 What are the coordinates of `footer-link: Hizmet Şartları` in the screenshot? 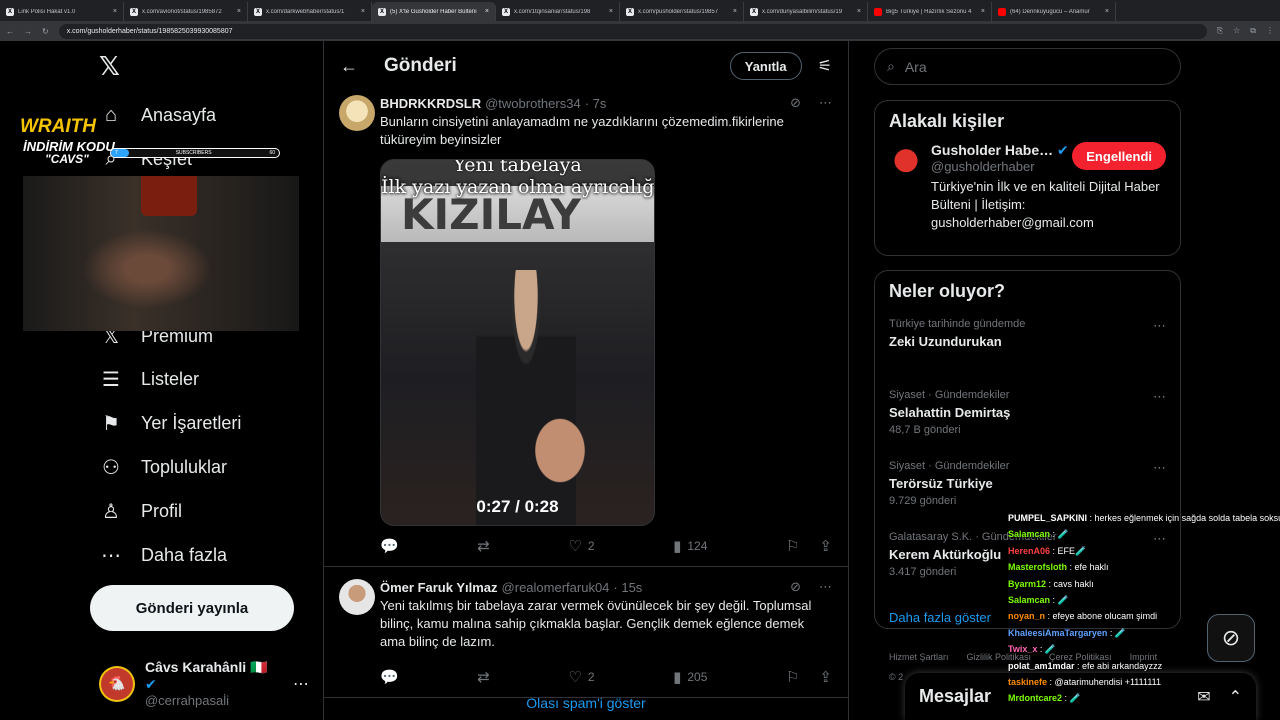 It's located at (919, 657).